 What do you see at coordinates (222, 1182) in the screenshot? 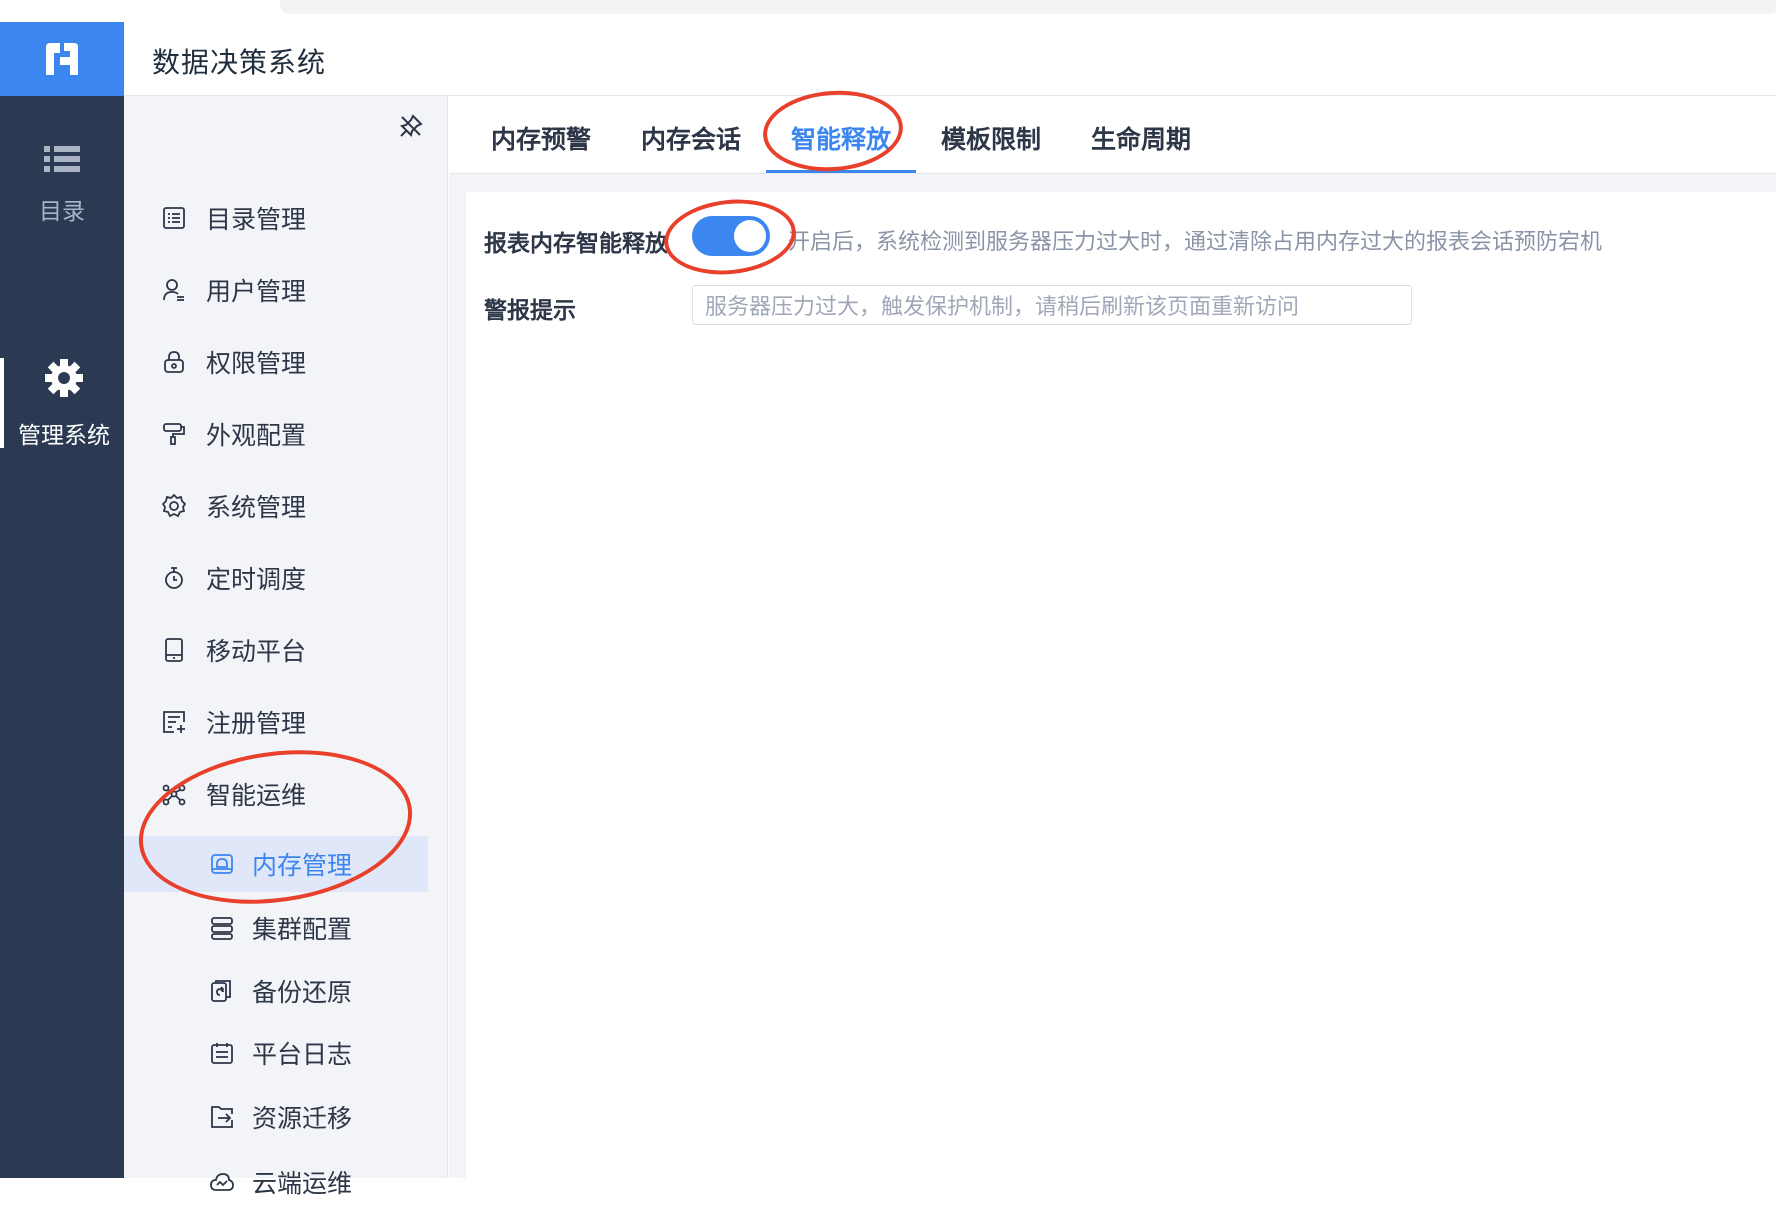
I see `cloud-icon` at bounding box center [222, 1182].